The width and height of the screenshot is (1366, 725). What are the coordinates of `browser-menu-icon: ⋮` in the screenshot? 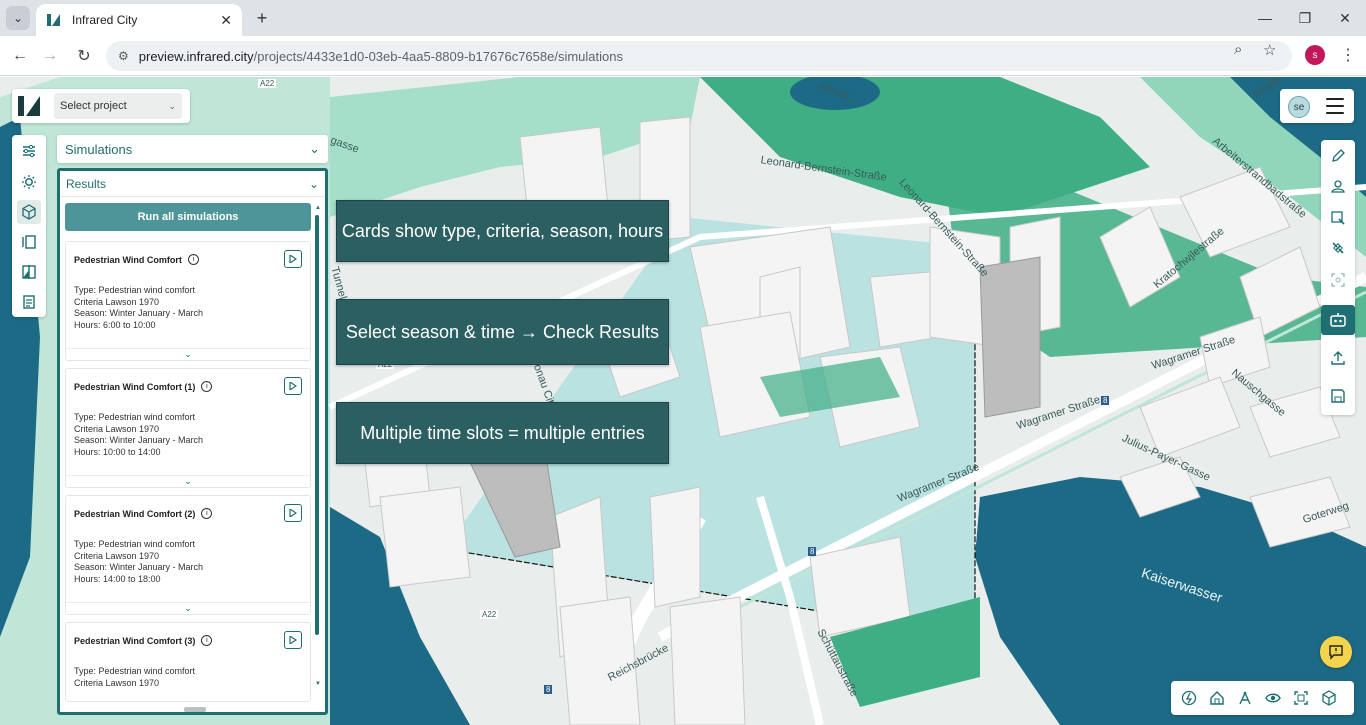 It's located at (1348, 55).